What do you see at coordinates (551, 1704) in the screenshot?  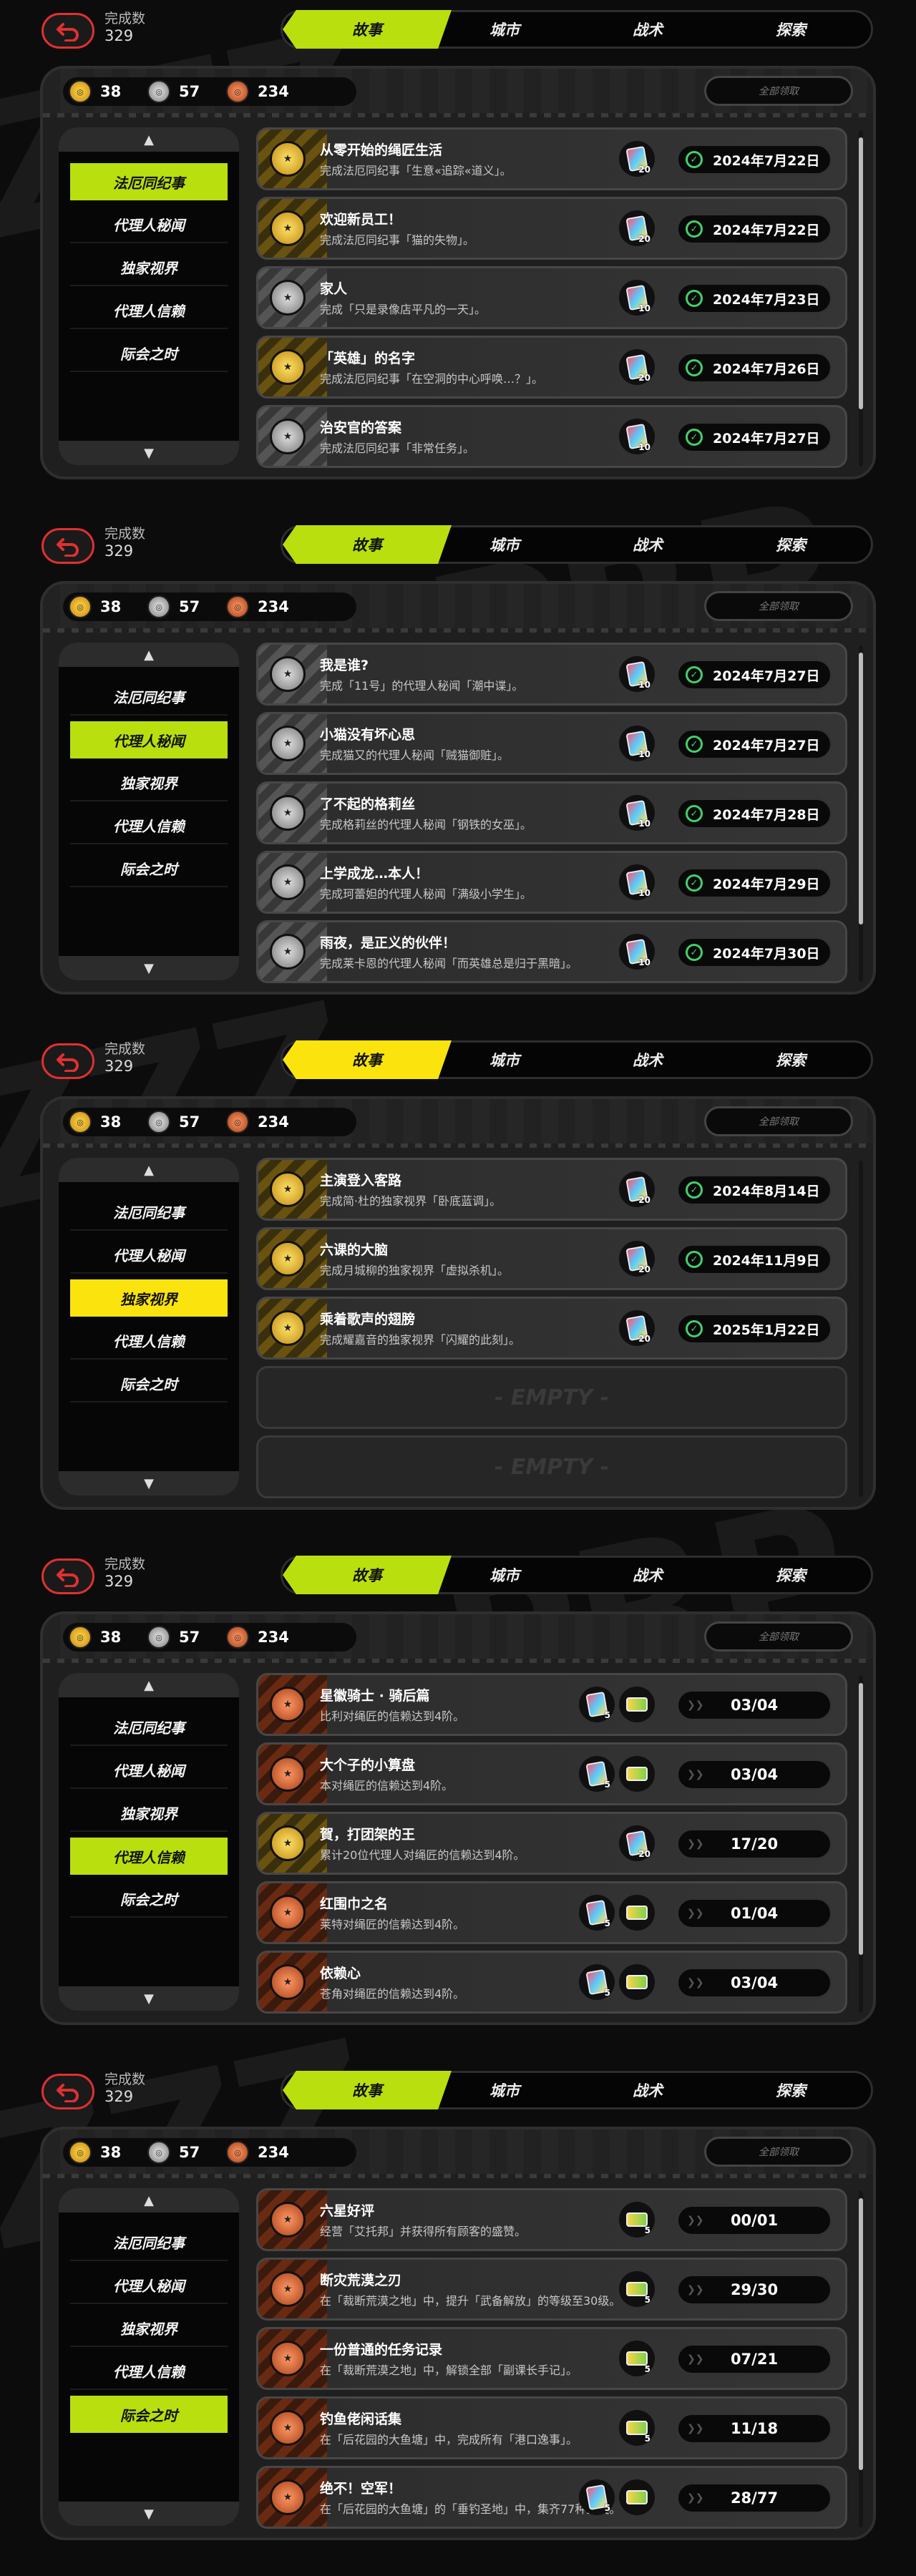 I see `list-item: ★ 星徽骑士 · 骑后篇 比利对绳匠的信赖达到4阶。 5 ❯❯ 03/04` at bounding box center [551, 1704].